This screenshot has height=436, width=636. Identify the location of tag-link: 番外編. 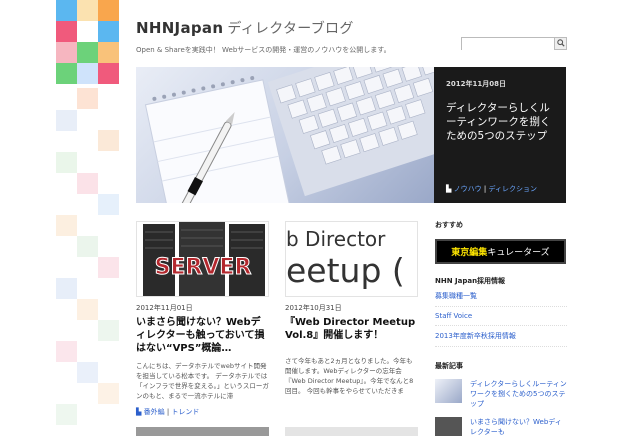
(154, 412).